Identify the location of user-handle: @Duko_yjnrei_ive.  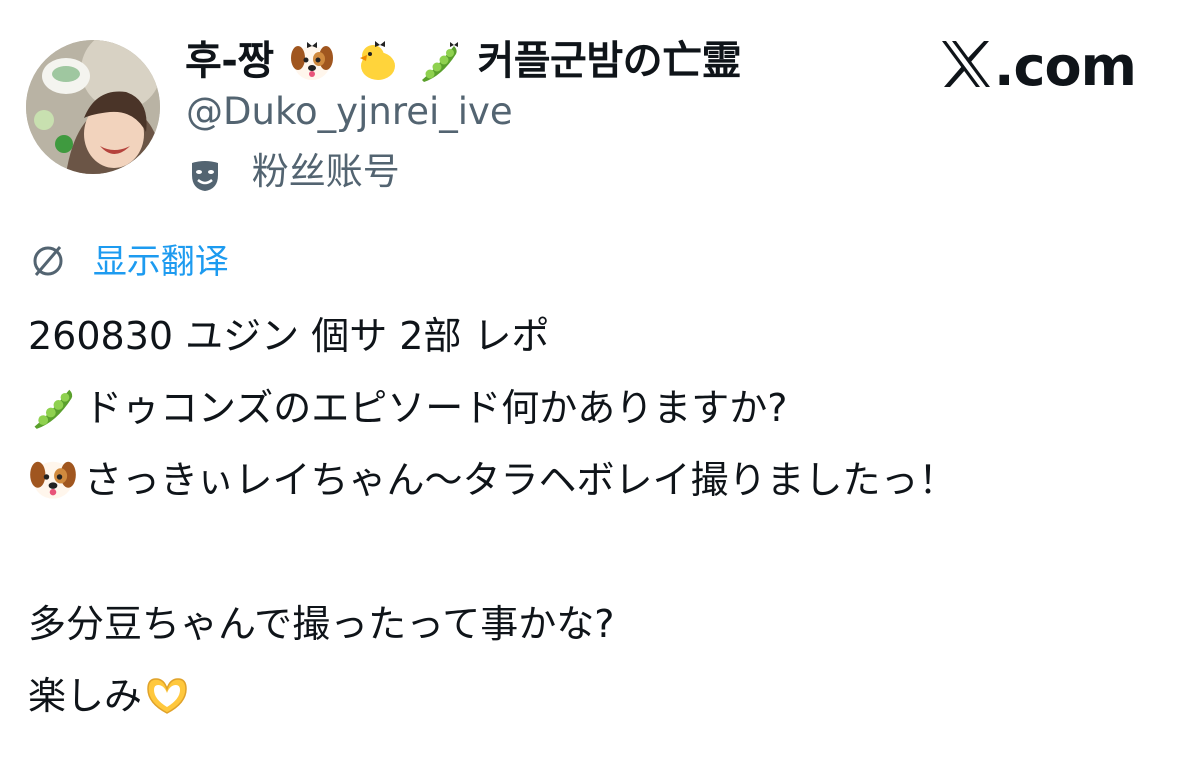
(349, 112).